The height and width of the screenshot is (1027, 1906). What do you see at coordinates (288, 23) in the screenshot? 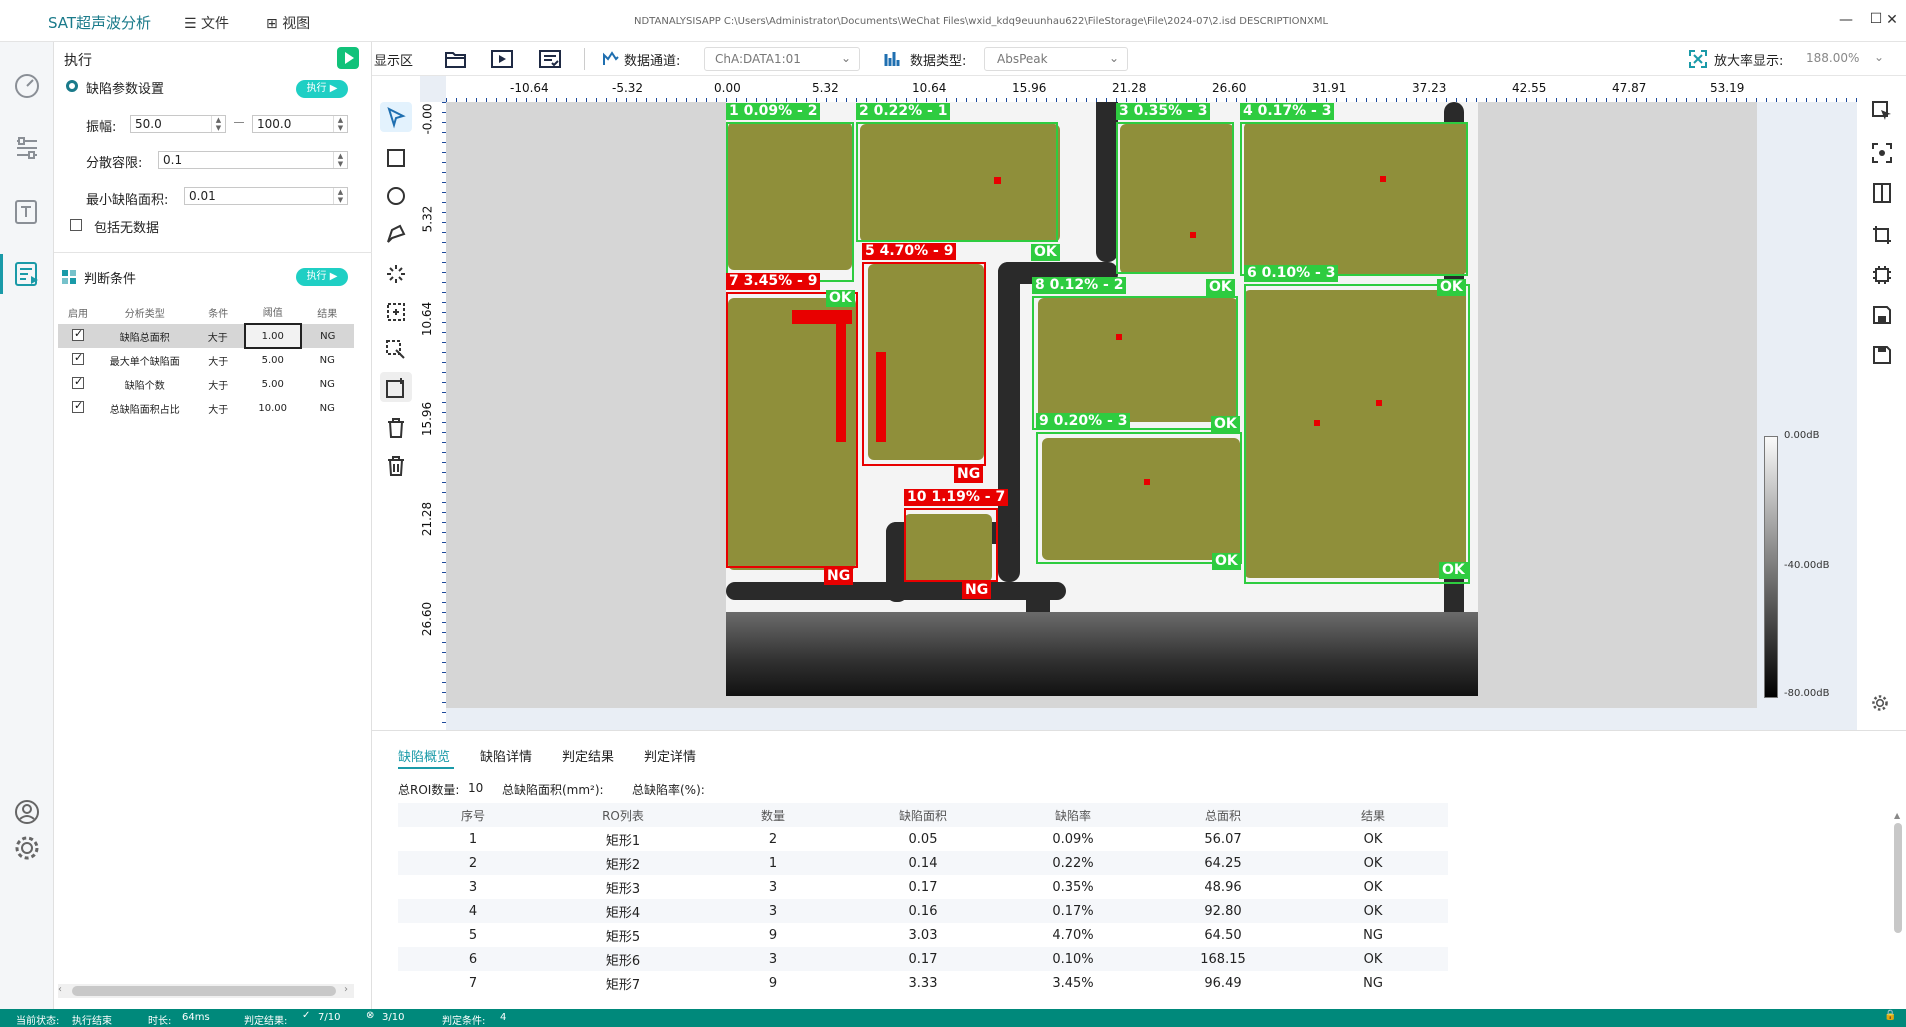
I see `menu-view: ⊞ 视图` at bounding box center [288, 23].